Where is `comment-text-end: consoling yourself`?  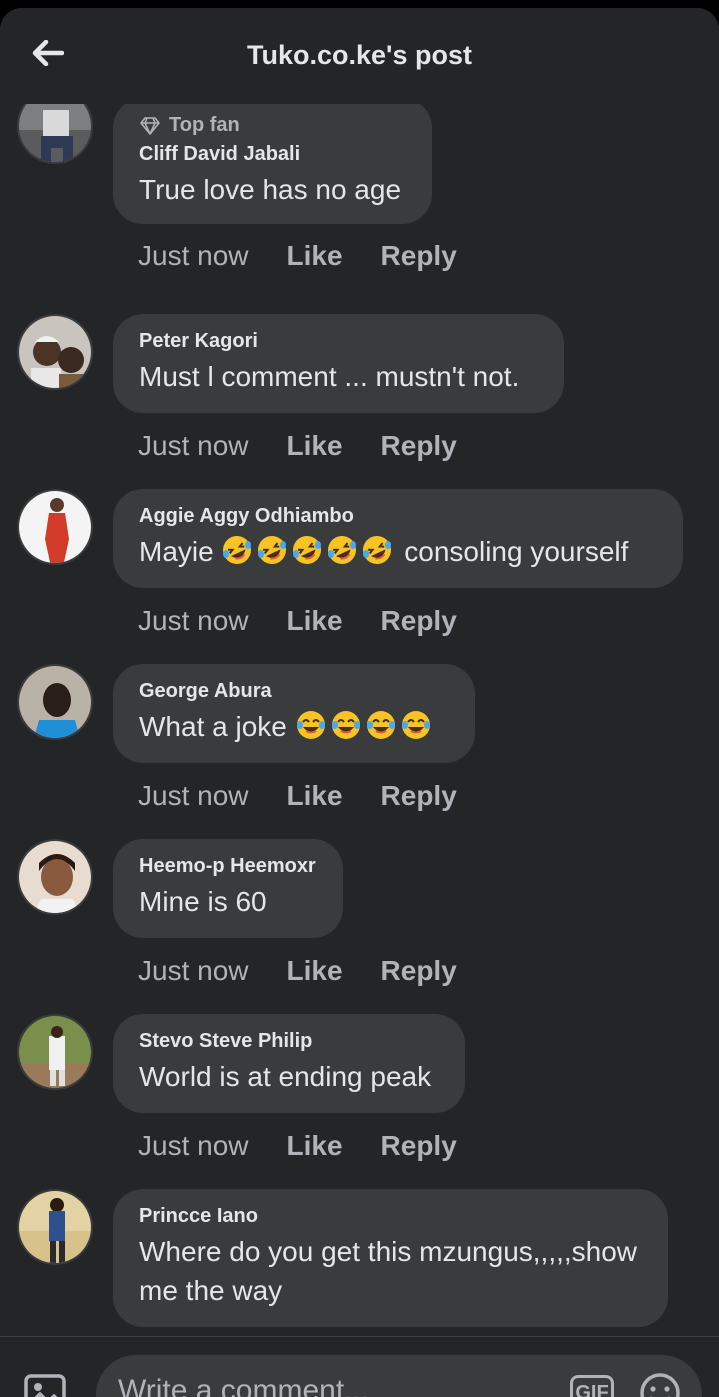 comment-text-end: consoling yourself is located at coordinates (516, 551).